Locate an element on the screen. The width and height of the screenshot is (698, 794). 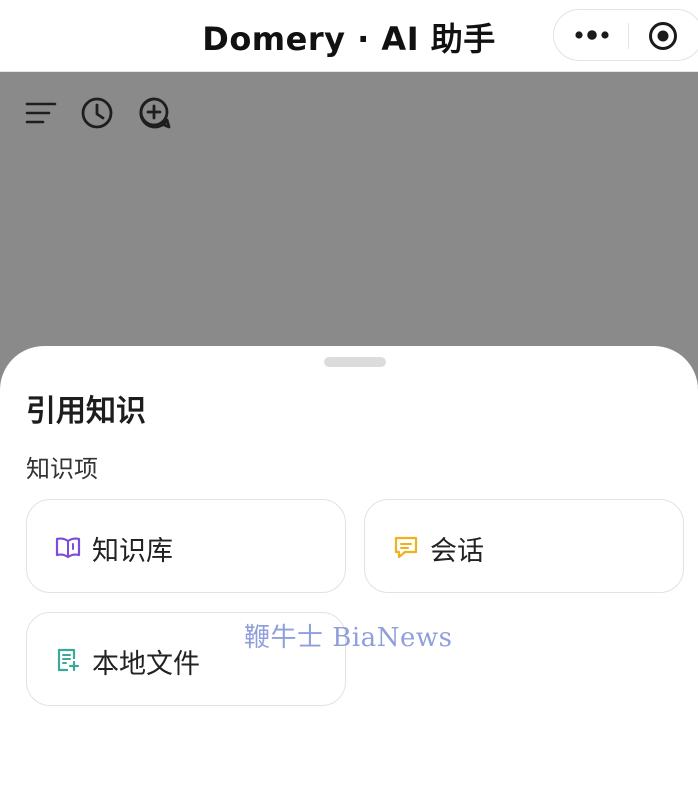
top-bar: Domery · AI 助手 is located at coordinates (349, 36).